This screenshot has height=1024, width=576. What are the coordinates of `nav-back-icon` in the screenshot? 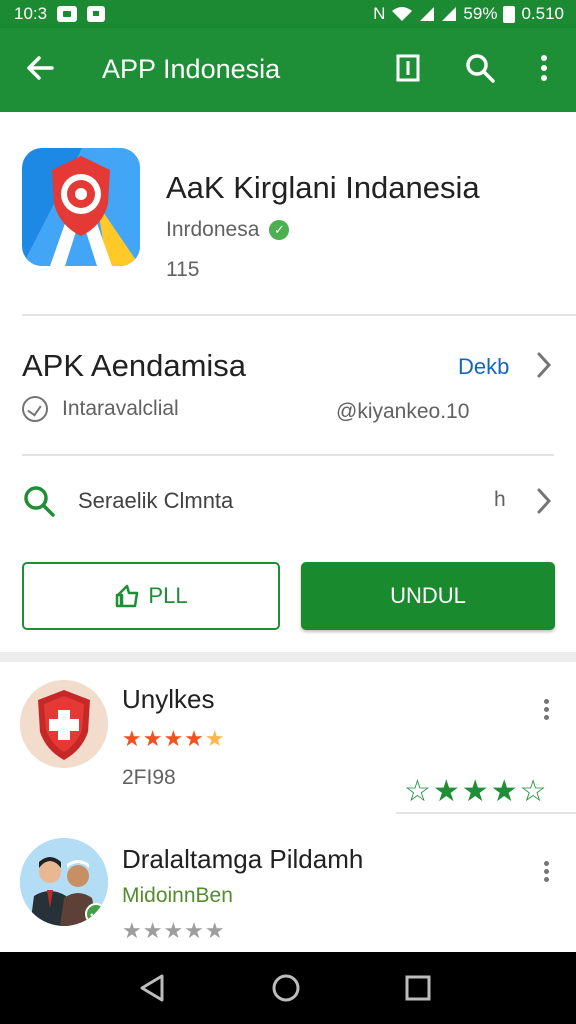 It's located at (152, 988).